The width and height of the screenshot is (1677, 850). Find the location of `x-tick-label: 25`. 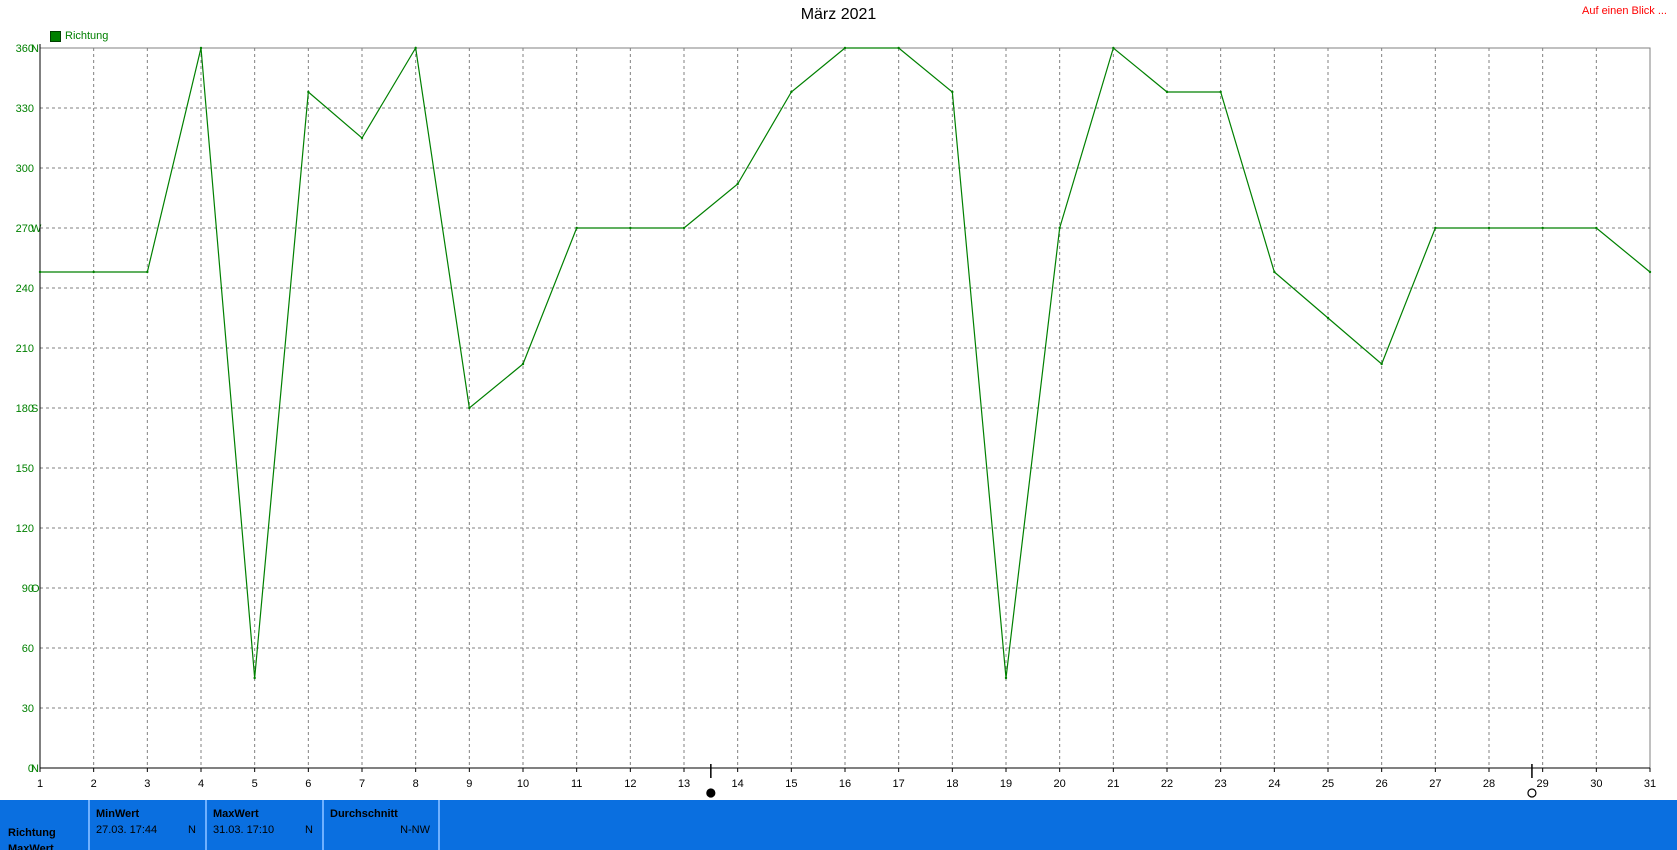

x-tick-label: 25 is located at coordinates (1328, 784).